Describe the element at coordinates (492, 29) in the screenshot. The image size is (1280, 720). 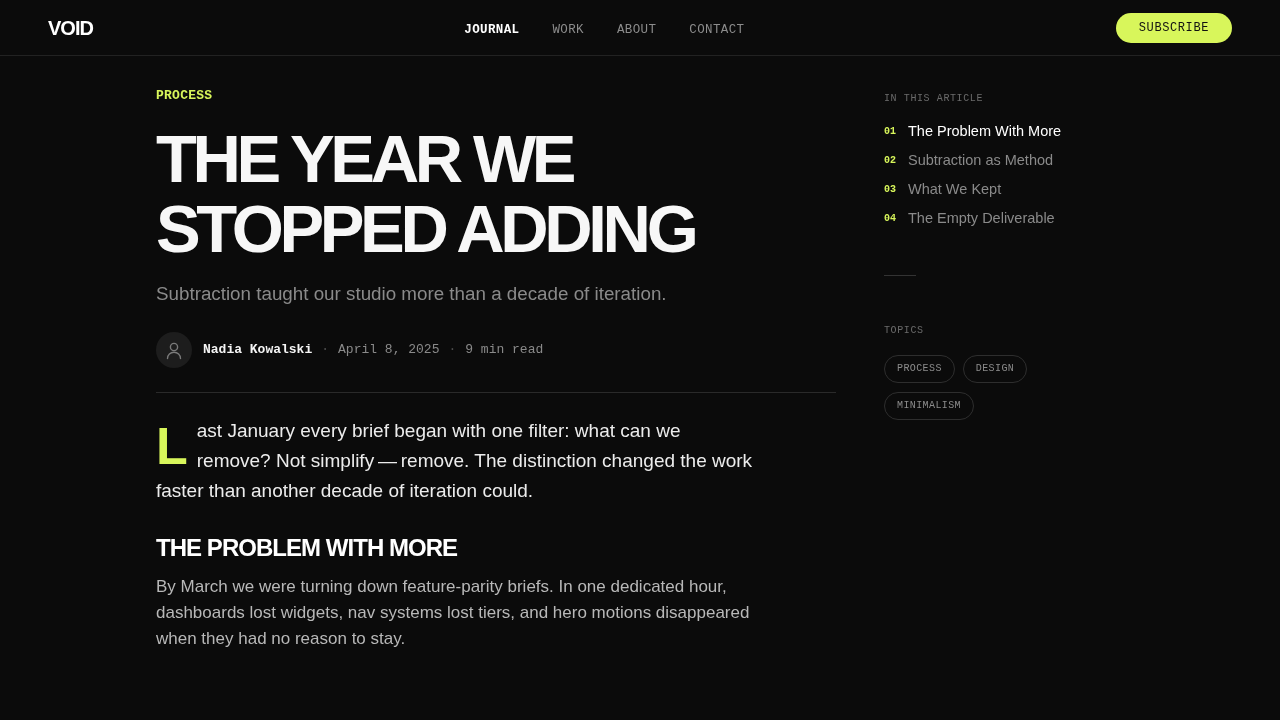
I see `nav-link: JOURNAL` at that location.